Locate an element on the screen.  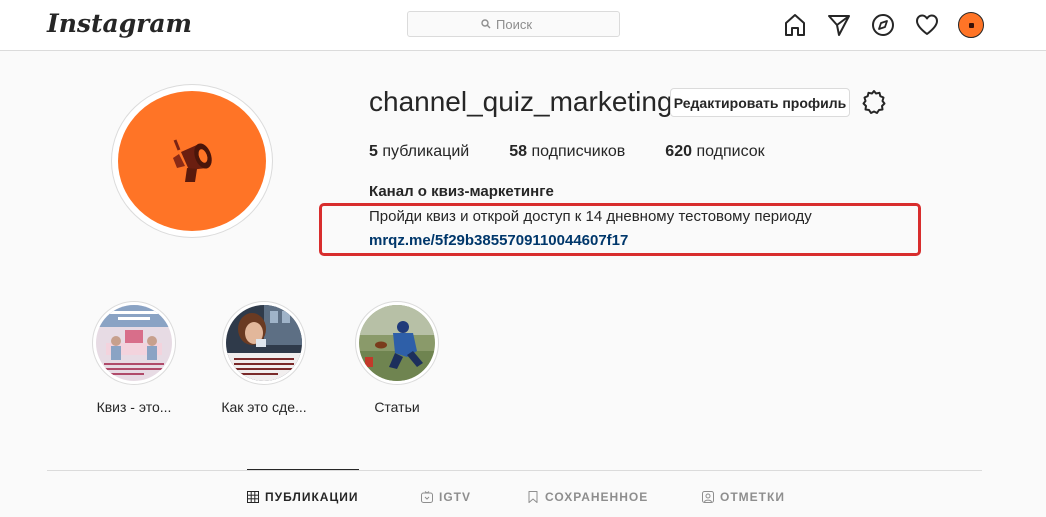
profile-picture-image is located at coordinates (192, 161).